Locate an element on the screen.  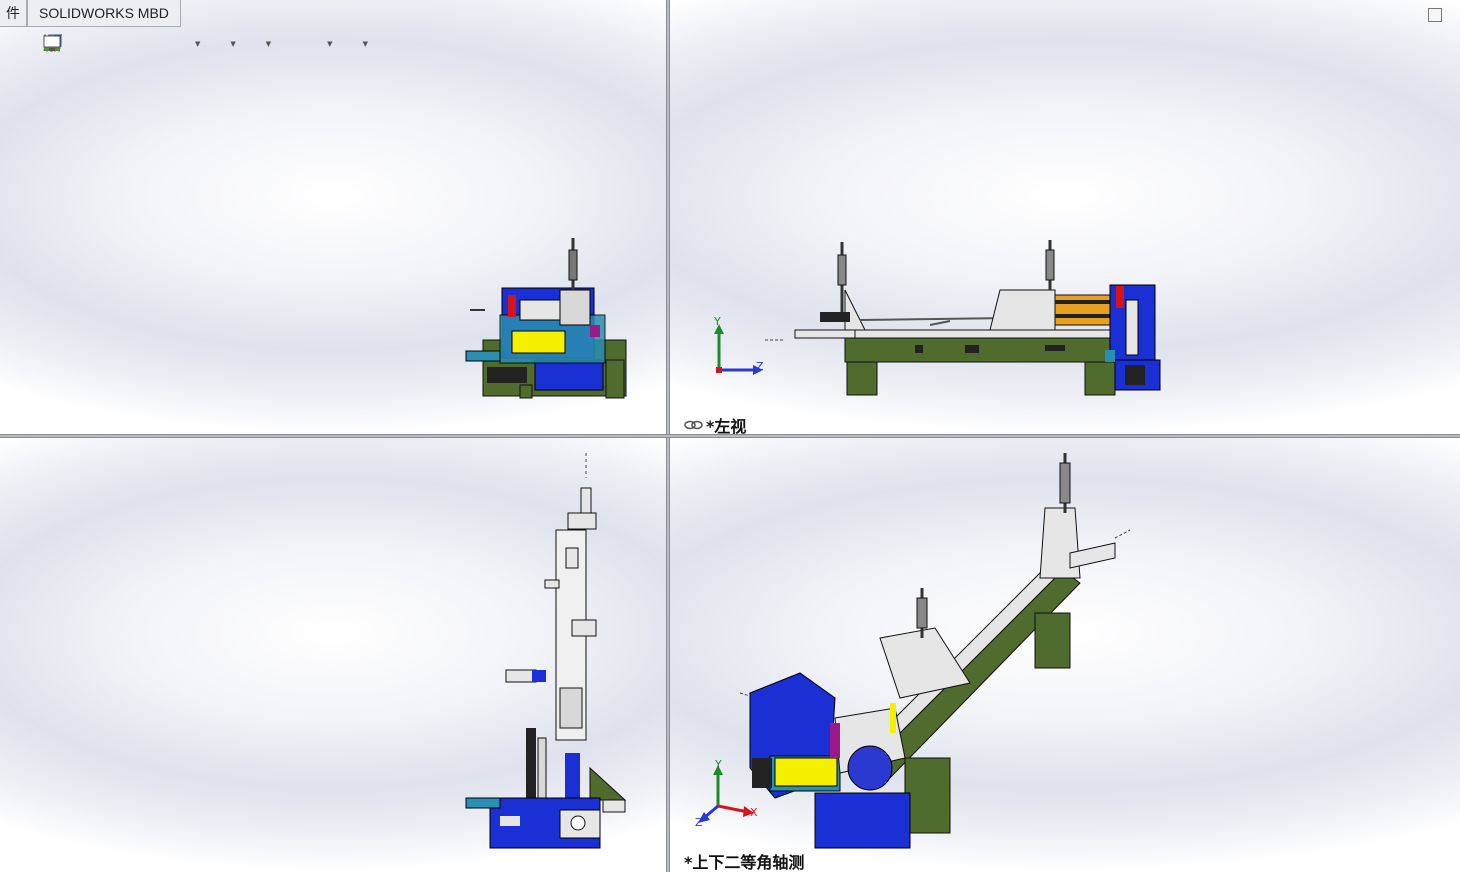
previous-view-icon is located at coordinates (79, 44).